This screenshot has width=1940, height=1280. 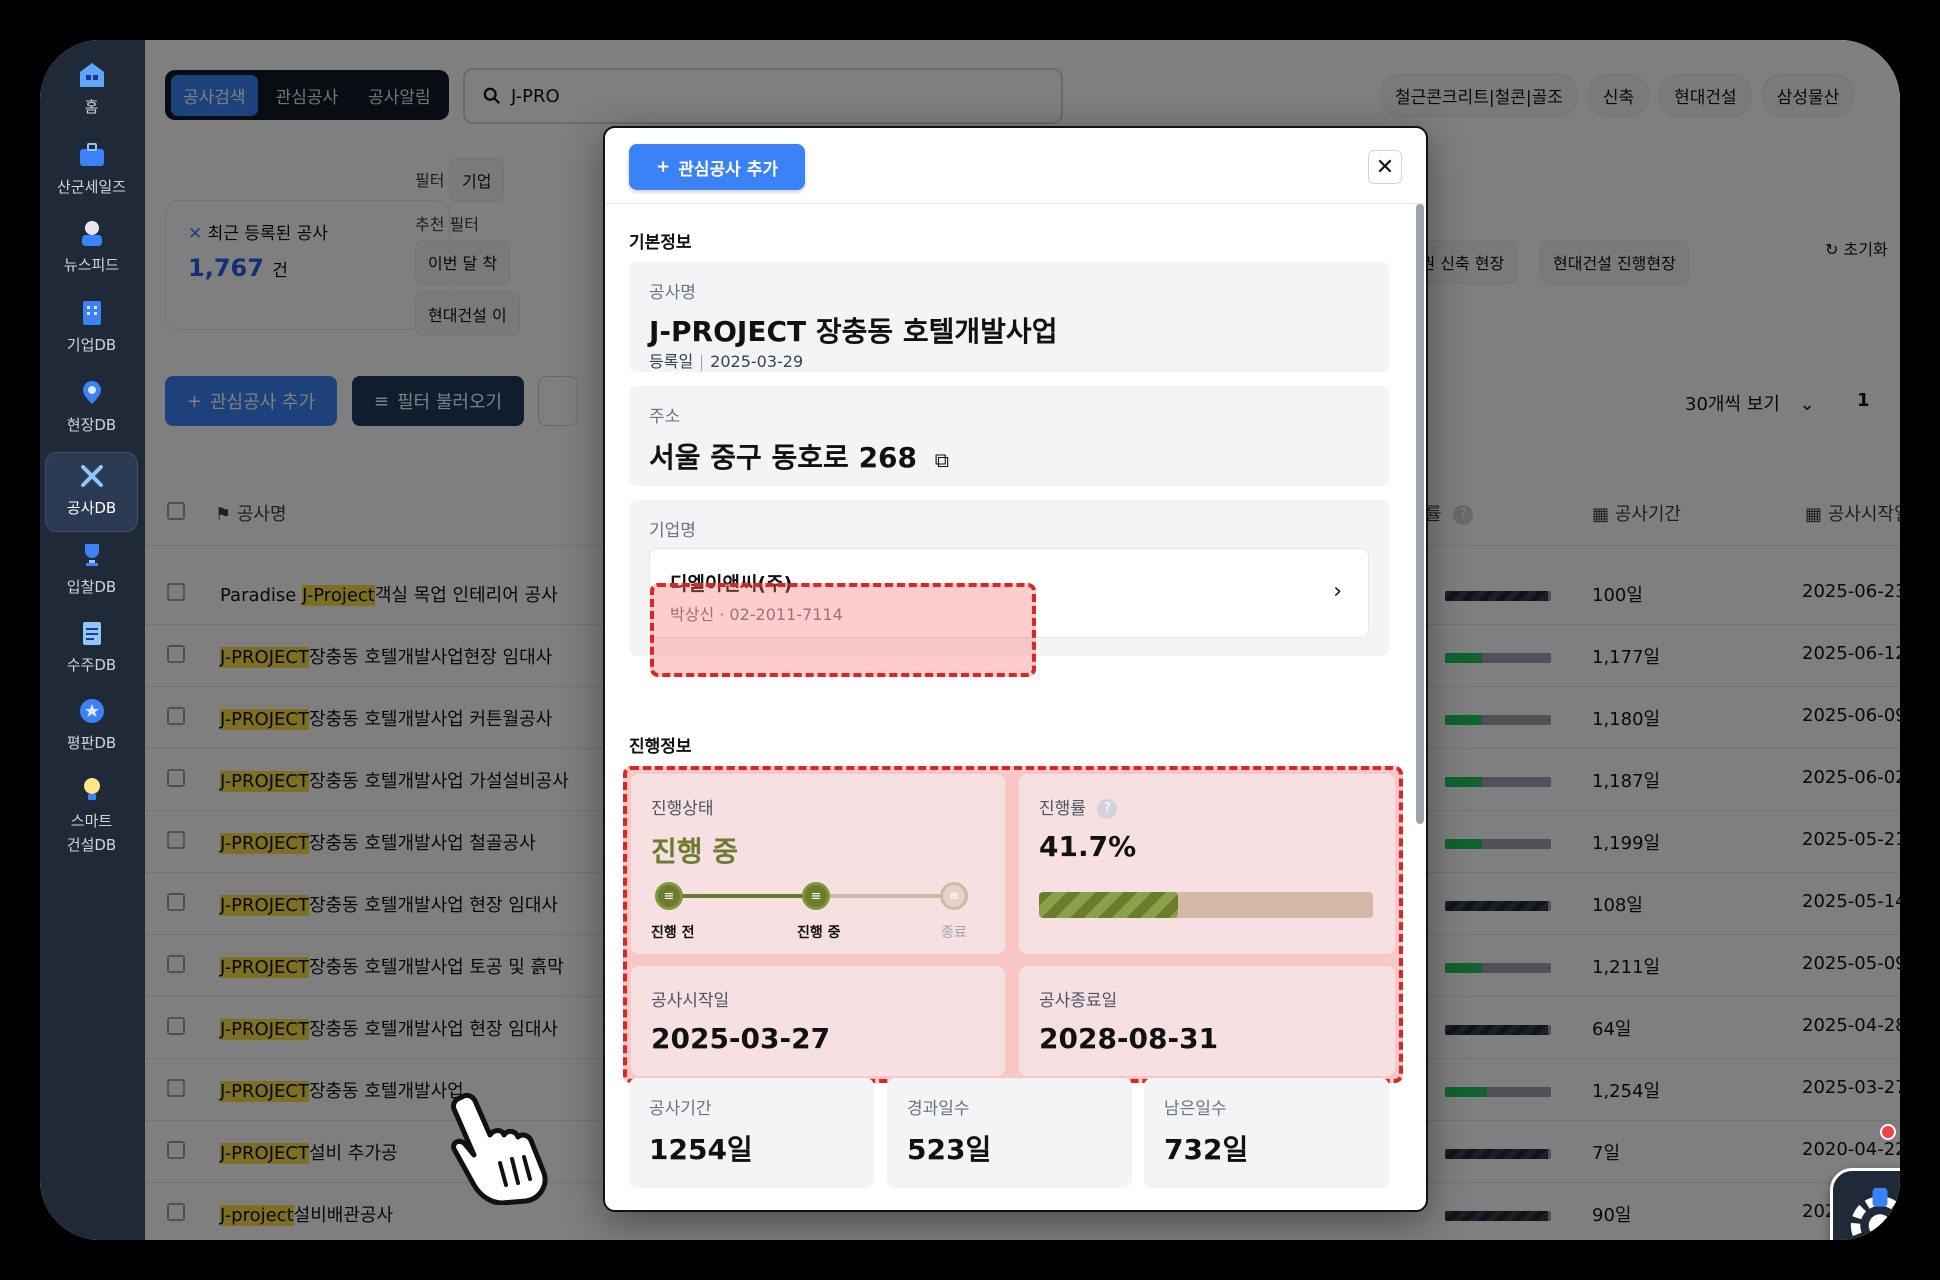 What do you see at coordinates (1129, 1038) in the screenshot?
I see `end-date-value: 2028-08-31` at bounding box center [1129, 1038].